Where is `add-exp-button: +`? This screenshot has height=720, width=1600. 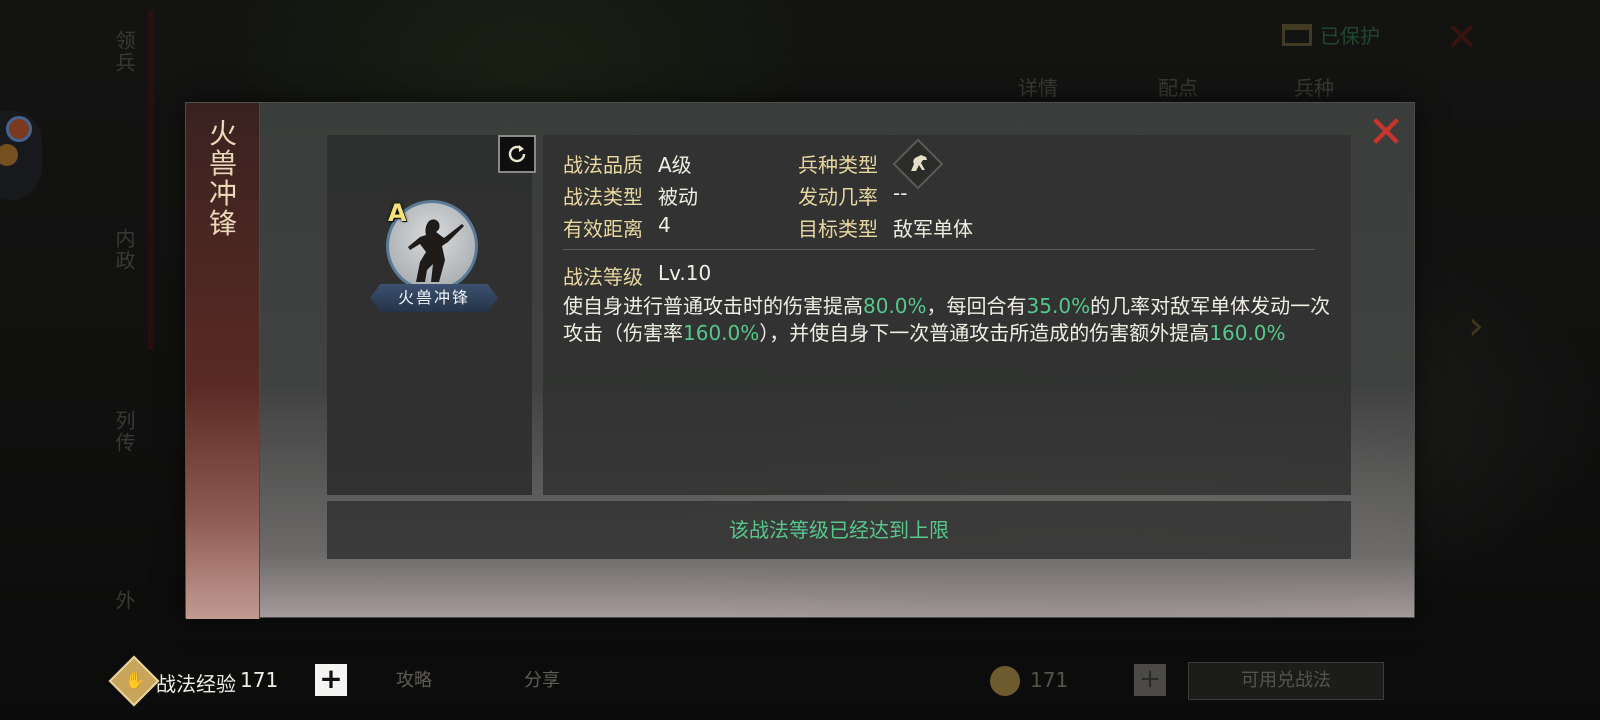 add-exp-button: + is located at coordinates (331, 680).